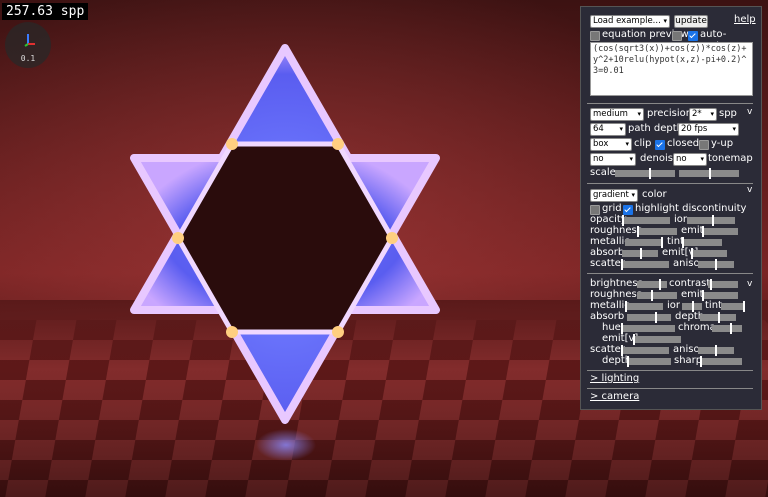 The image size is (768, 497). Describe the element at coordinates (28, 58) in the screenshot. I see `axes-scale-label: 0.1` at that location.